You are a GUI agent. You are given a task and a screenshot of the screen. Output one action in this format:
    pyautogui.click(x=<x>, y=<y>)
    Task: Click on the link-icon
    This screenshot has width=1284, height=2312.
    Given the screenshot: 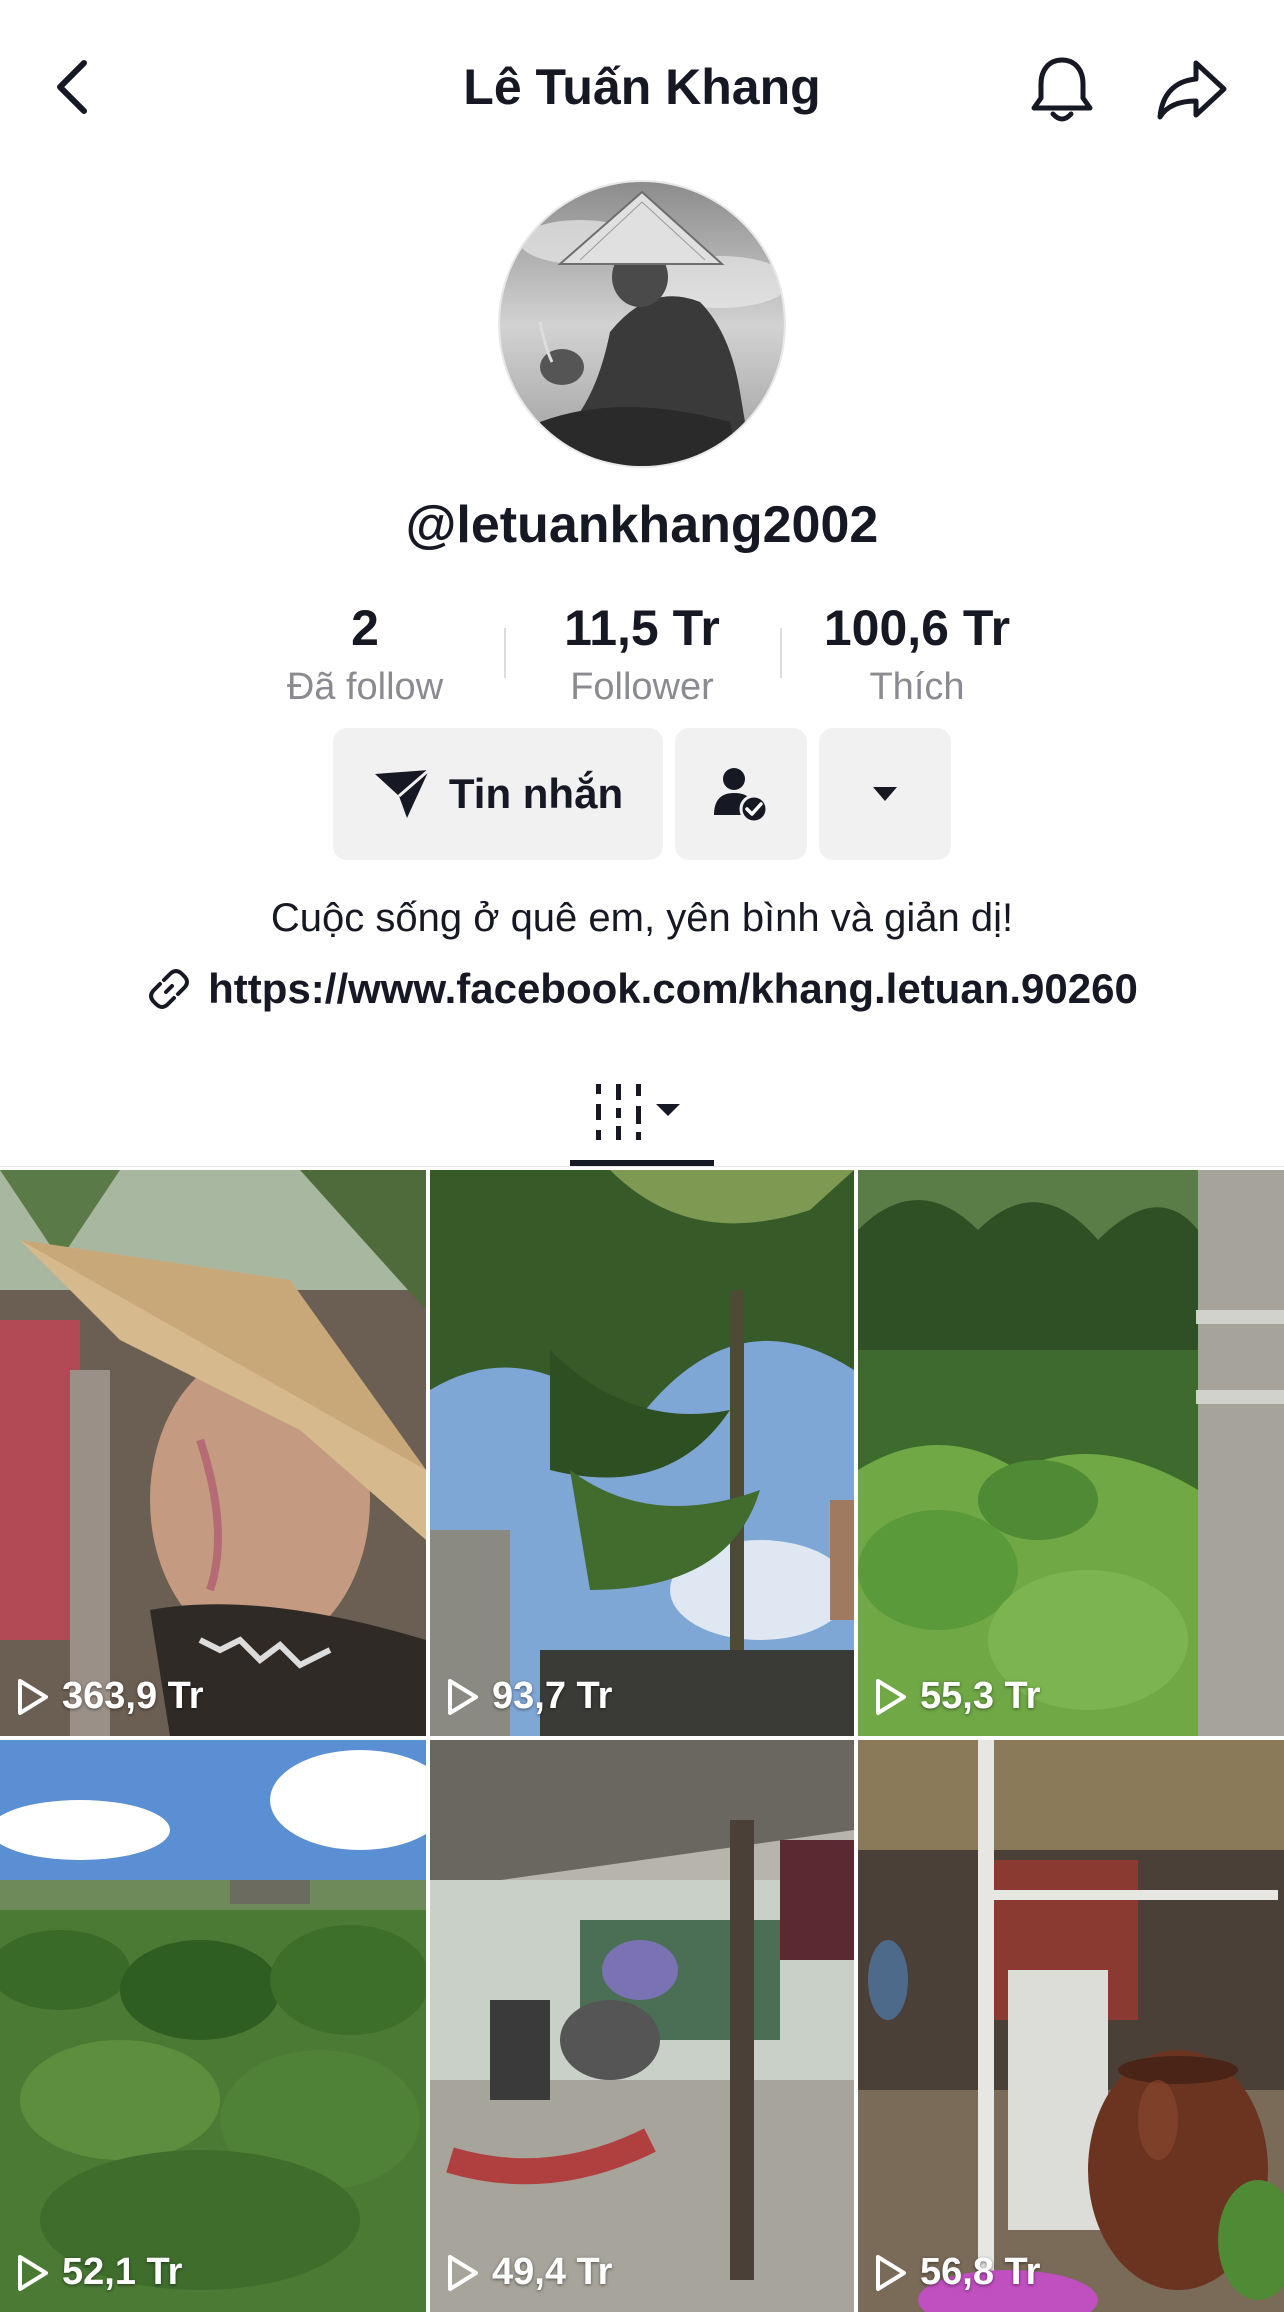 What is the action you would take?
    pyautogui.click(x=169, y=989)
    